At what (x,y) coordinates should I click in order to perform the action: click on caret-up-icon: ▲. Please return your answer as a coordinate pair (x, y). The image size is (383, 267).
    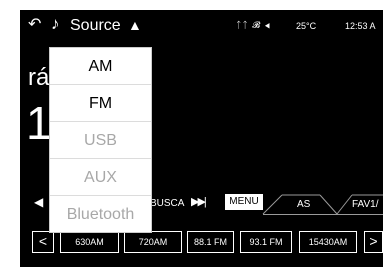
    Looking at the image, I should click on (135, 25).